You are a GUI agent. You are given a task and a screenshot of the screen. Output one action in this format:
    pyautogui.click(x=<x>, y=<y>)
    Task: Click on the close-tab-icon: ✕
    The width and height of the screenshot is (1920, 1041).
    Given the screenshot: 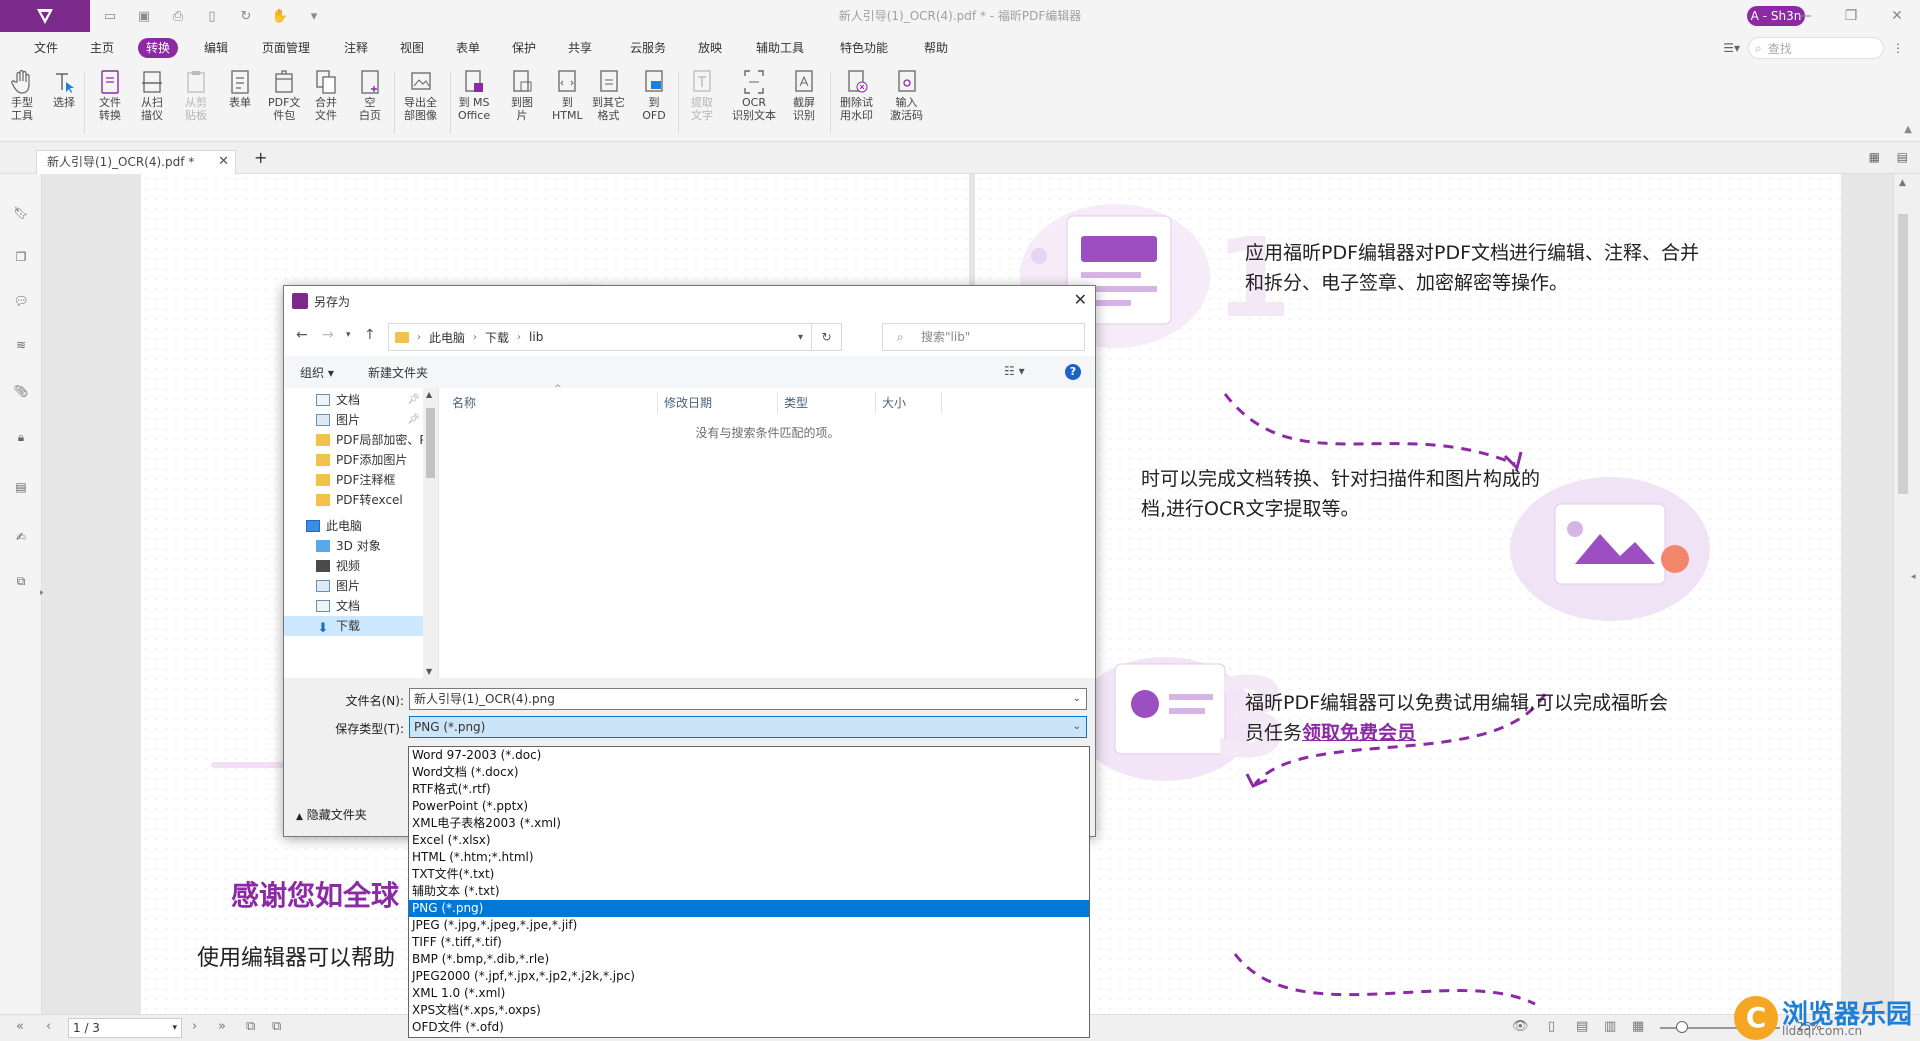 What is the action you would take?
    pyautogui.click(x=223, y=162)
    